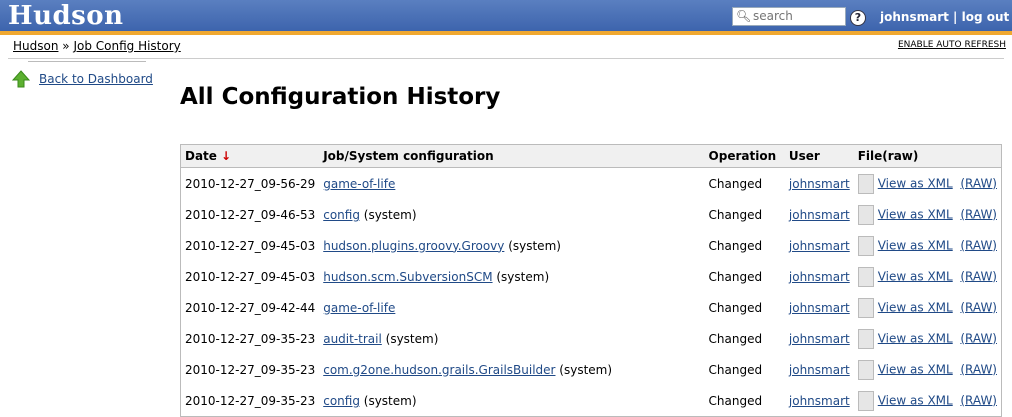 The height and width of the screenshot is (417, 1012). Describe the element at coordinates (66, 16) in the screenshot. I see `hudson-logo: Hudson` at that location.